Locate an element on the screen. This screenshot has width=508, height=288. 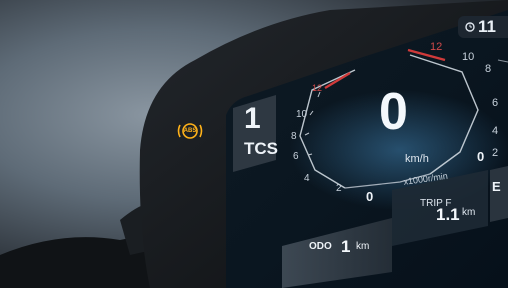
clock-time: 11 is located at coordinates (487, 26).